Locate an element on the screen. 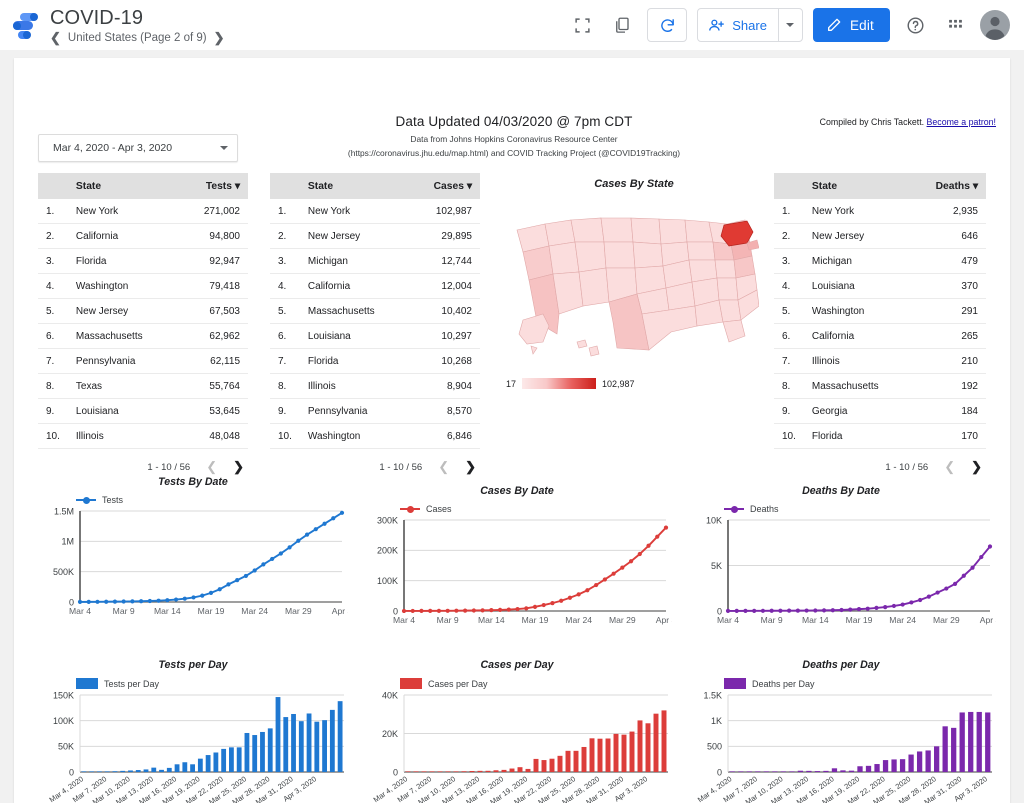  table-row: 8. Massachusetts 192 is located at coordinates (880, 386).